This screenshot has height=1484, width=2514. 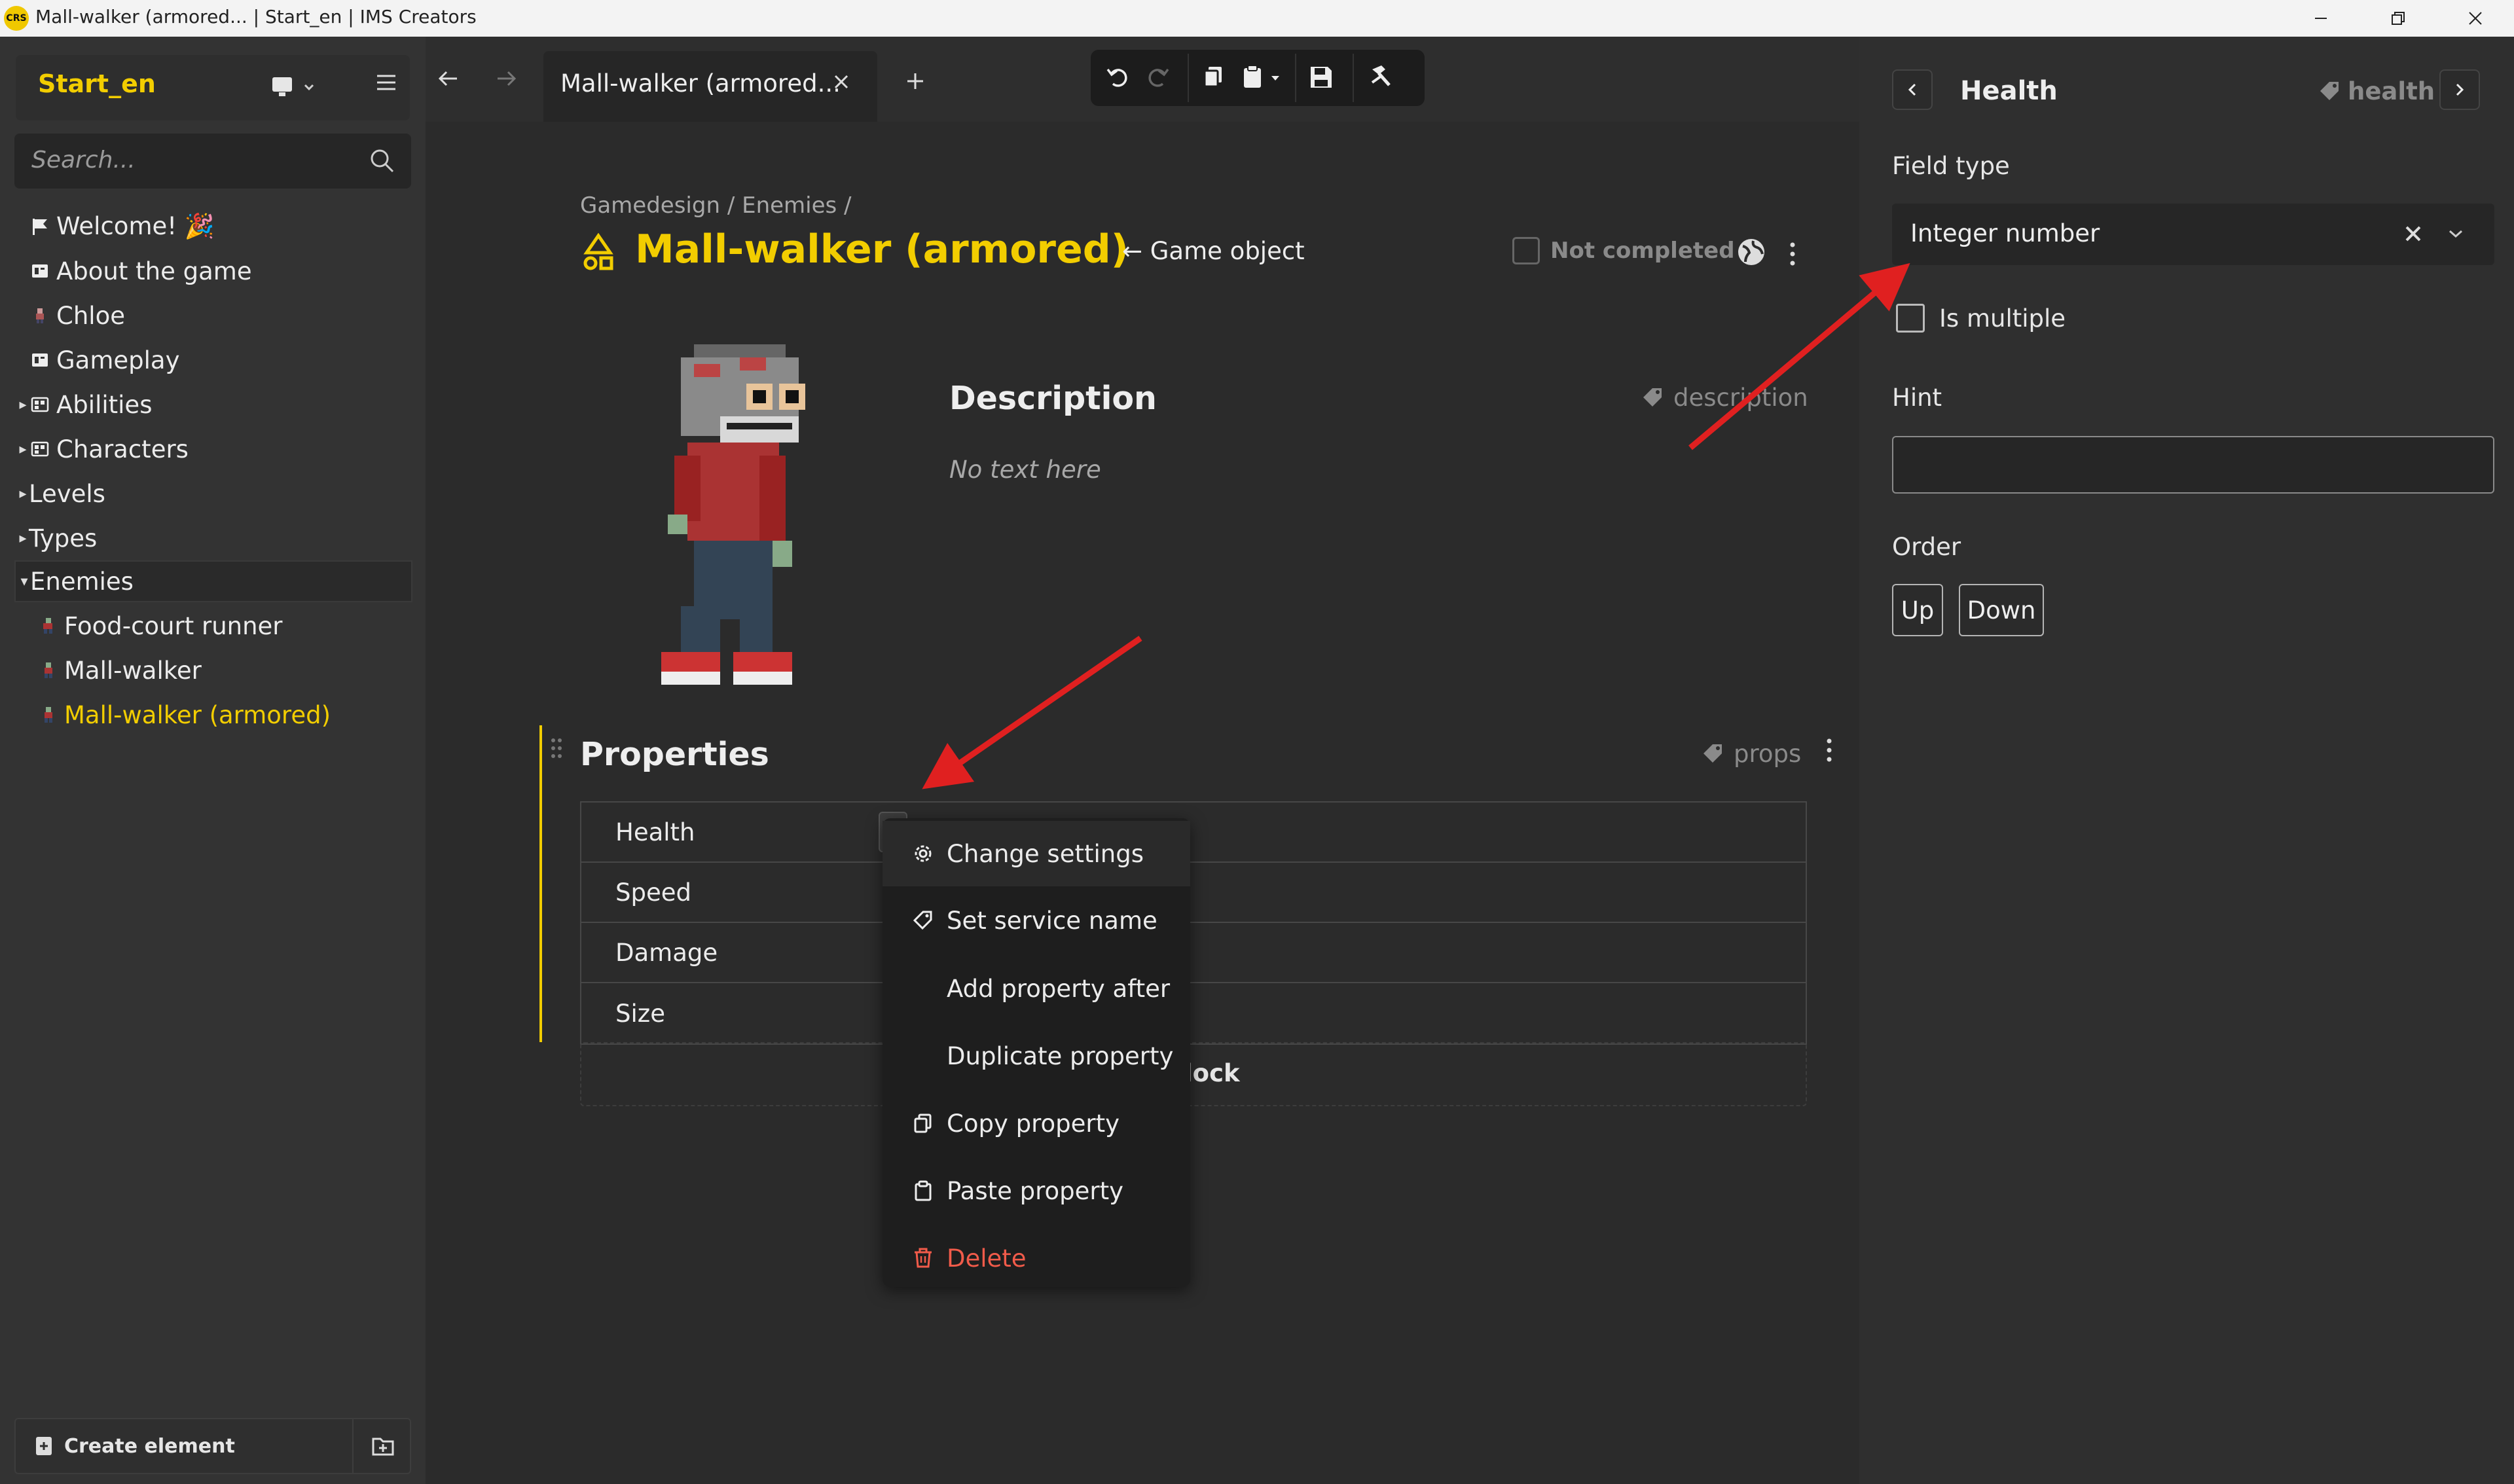 I want to click on next-property-button, so click(x=2459, y=89).